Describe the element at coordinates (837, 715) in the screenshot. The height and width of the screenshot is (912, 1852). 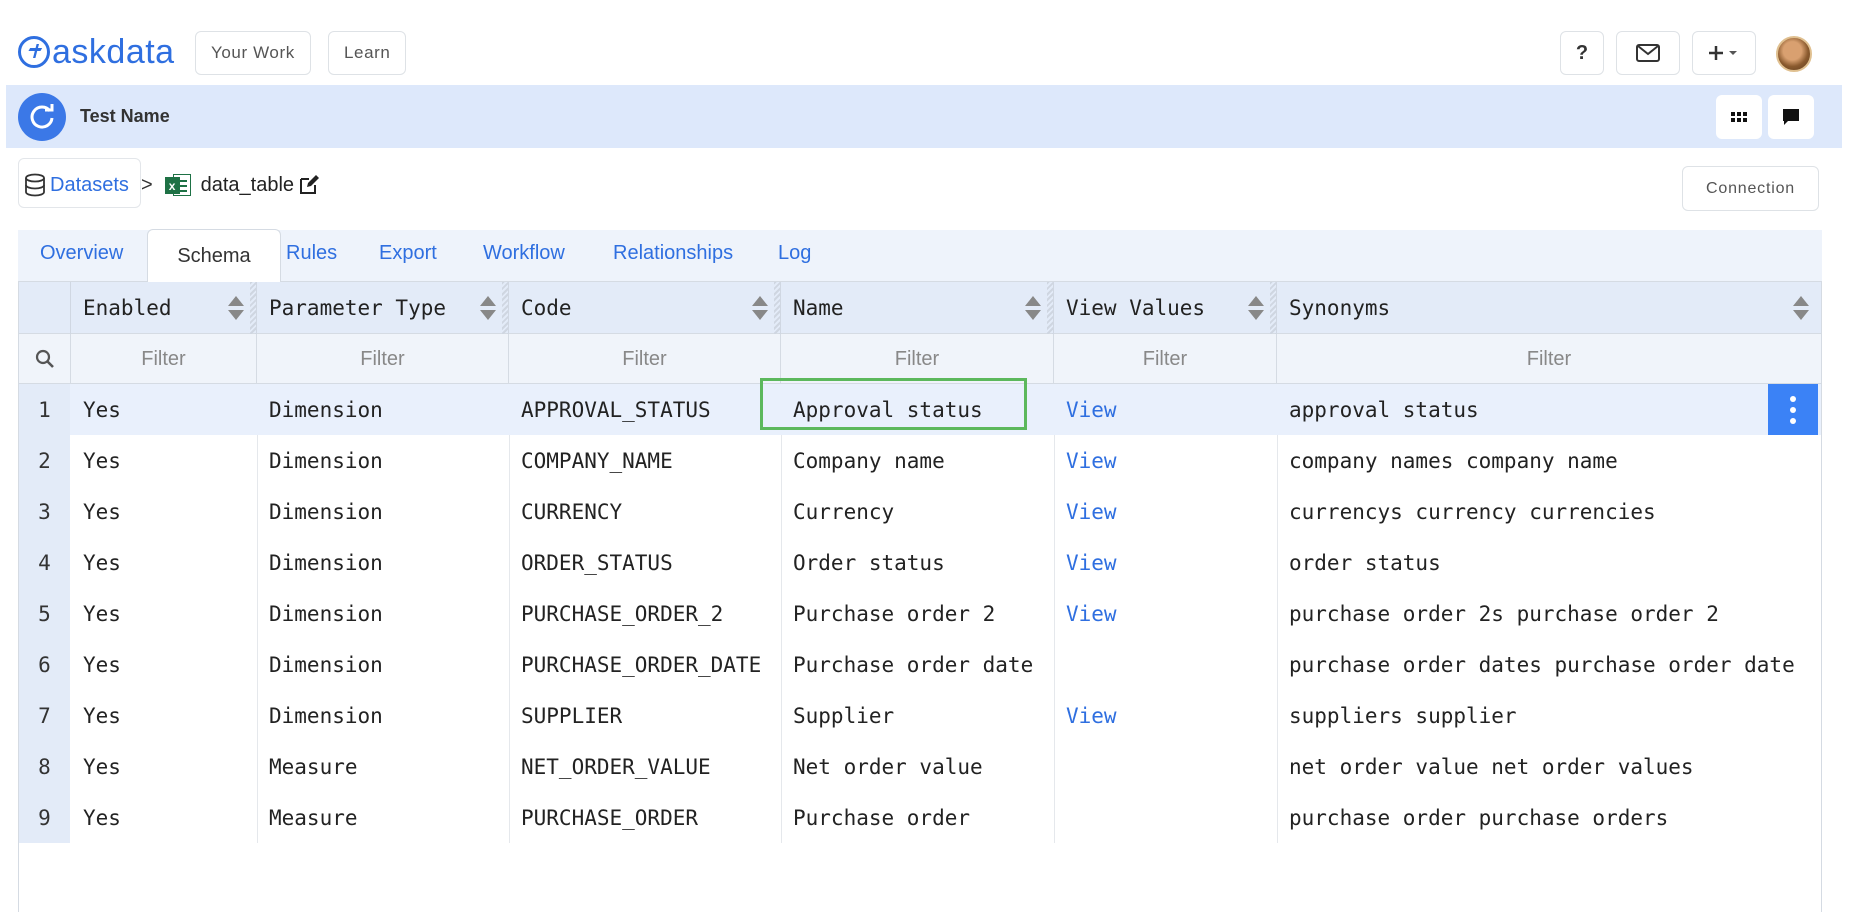
I see `cell-name: Supplier` at that location.